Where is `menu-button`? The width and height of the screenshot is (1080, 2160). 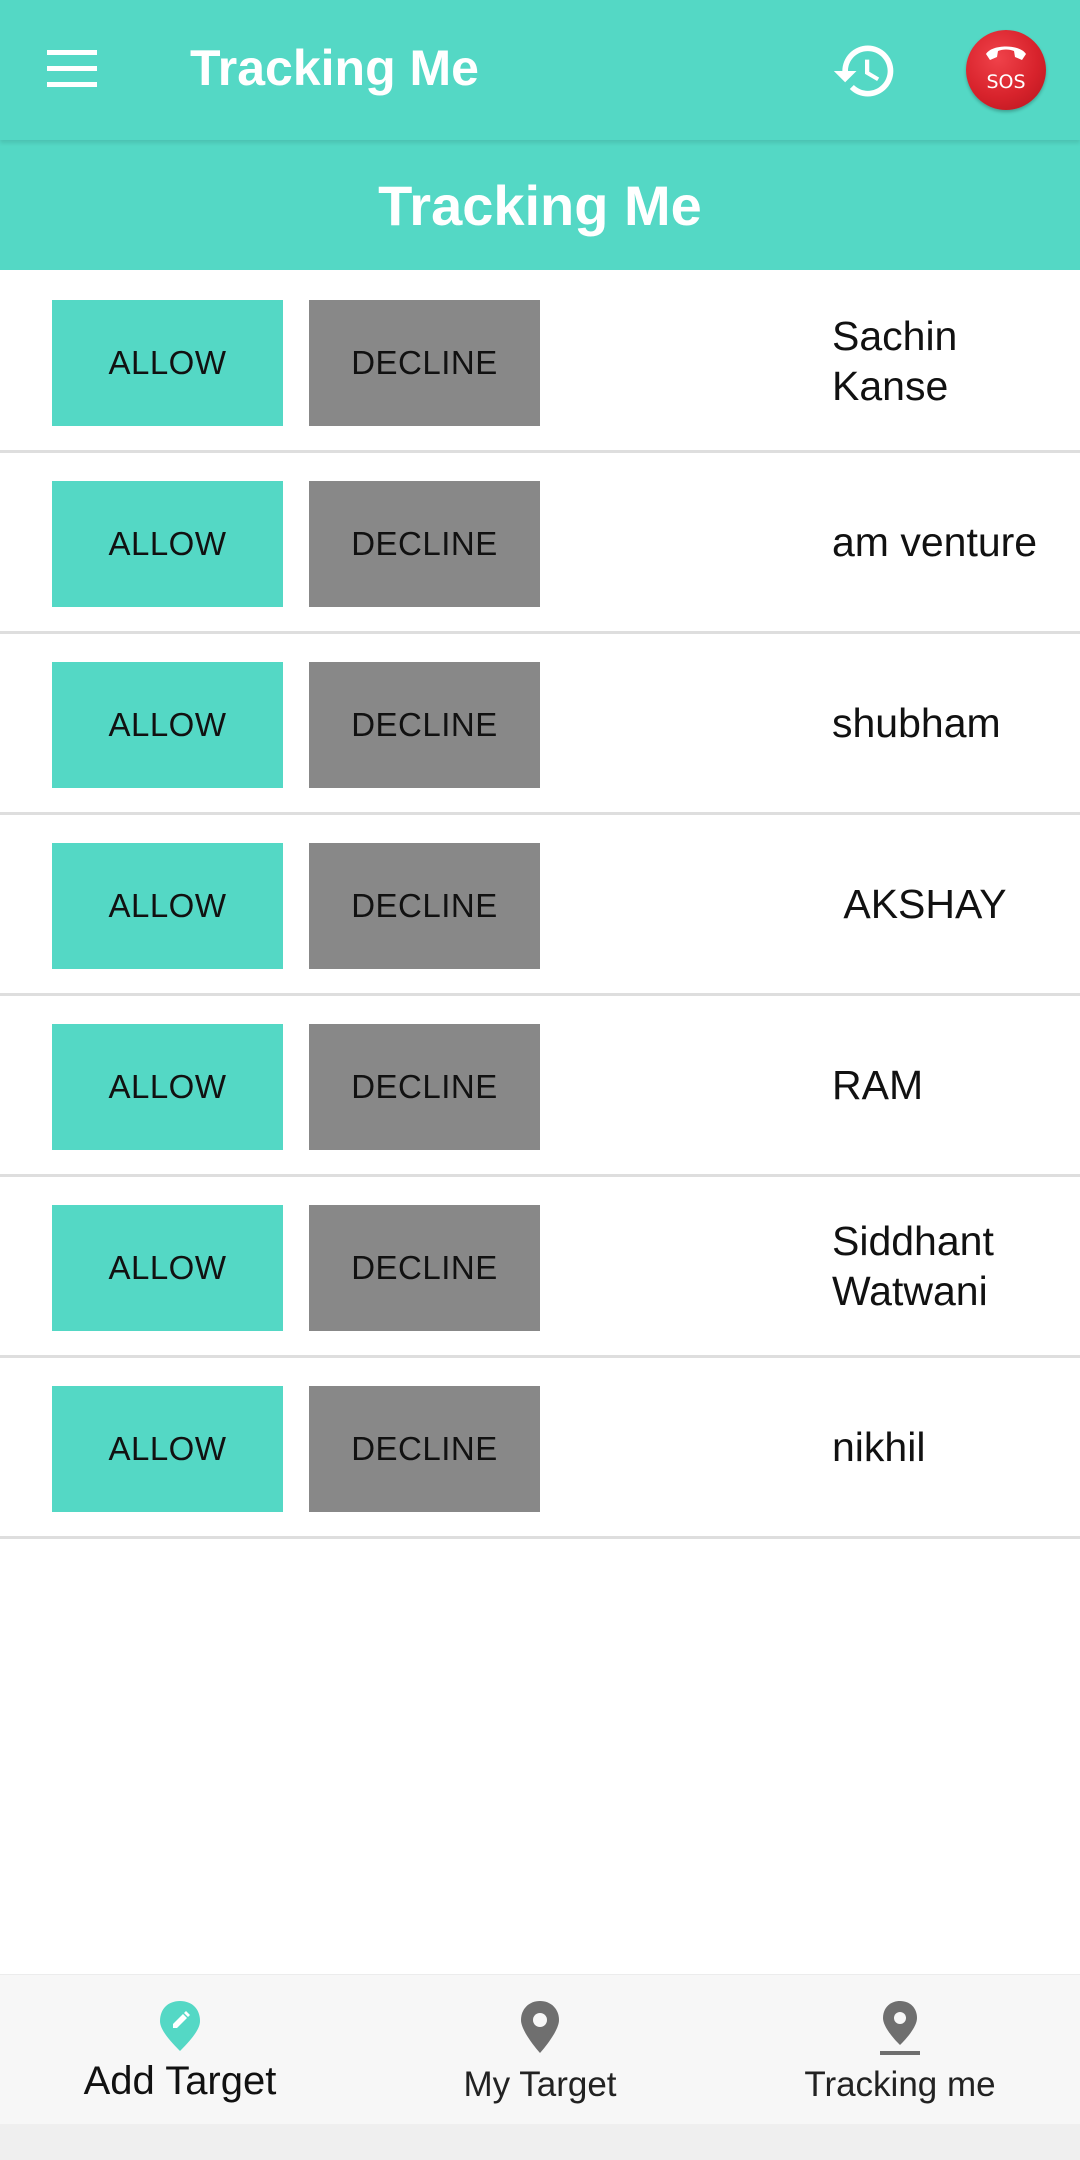 menu-button is located at coordinates (72, 72).